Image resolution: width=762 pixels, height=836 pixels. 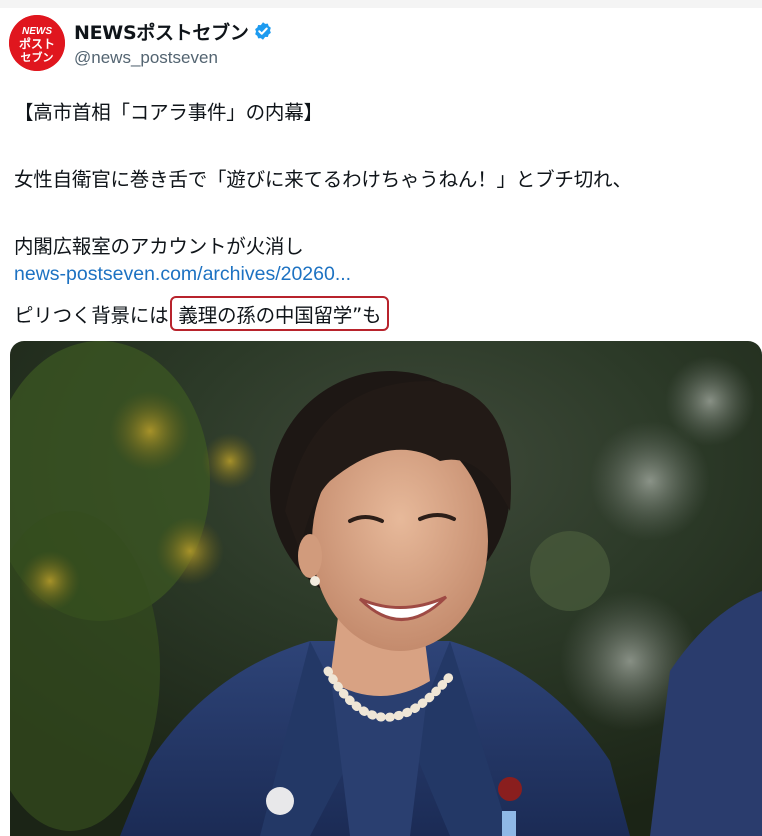 I want to click on account-handle: @news_postseven, so click(x=146, y=58).